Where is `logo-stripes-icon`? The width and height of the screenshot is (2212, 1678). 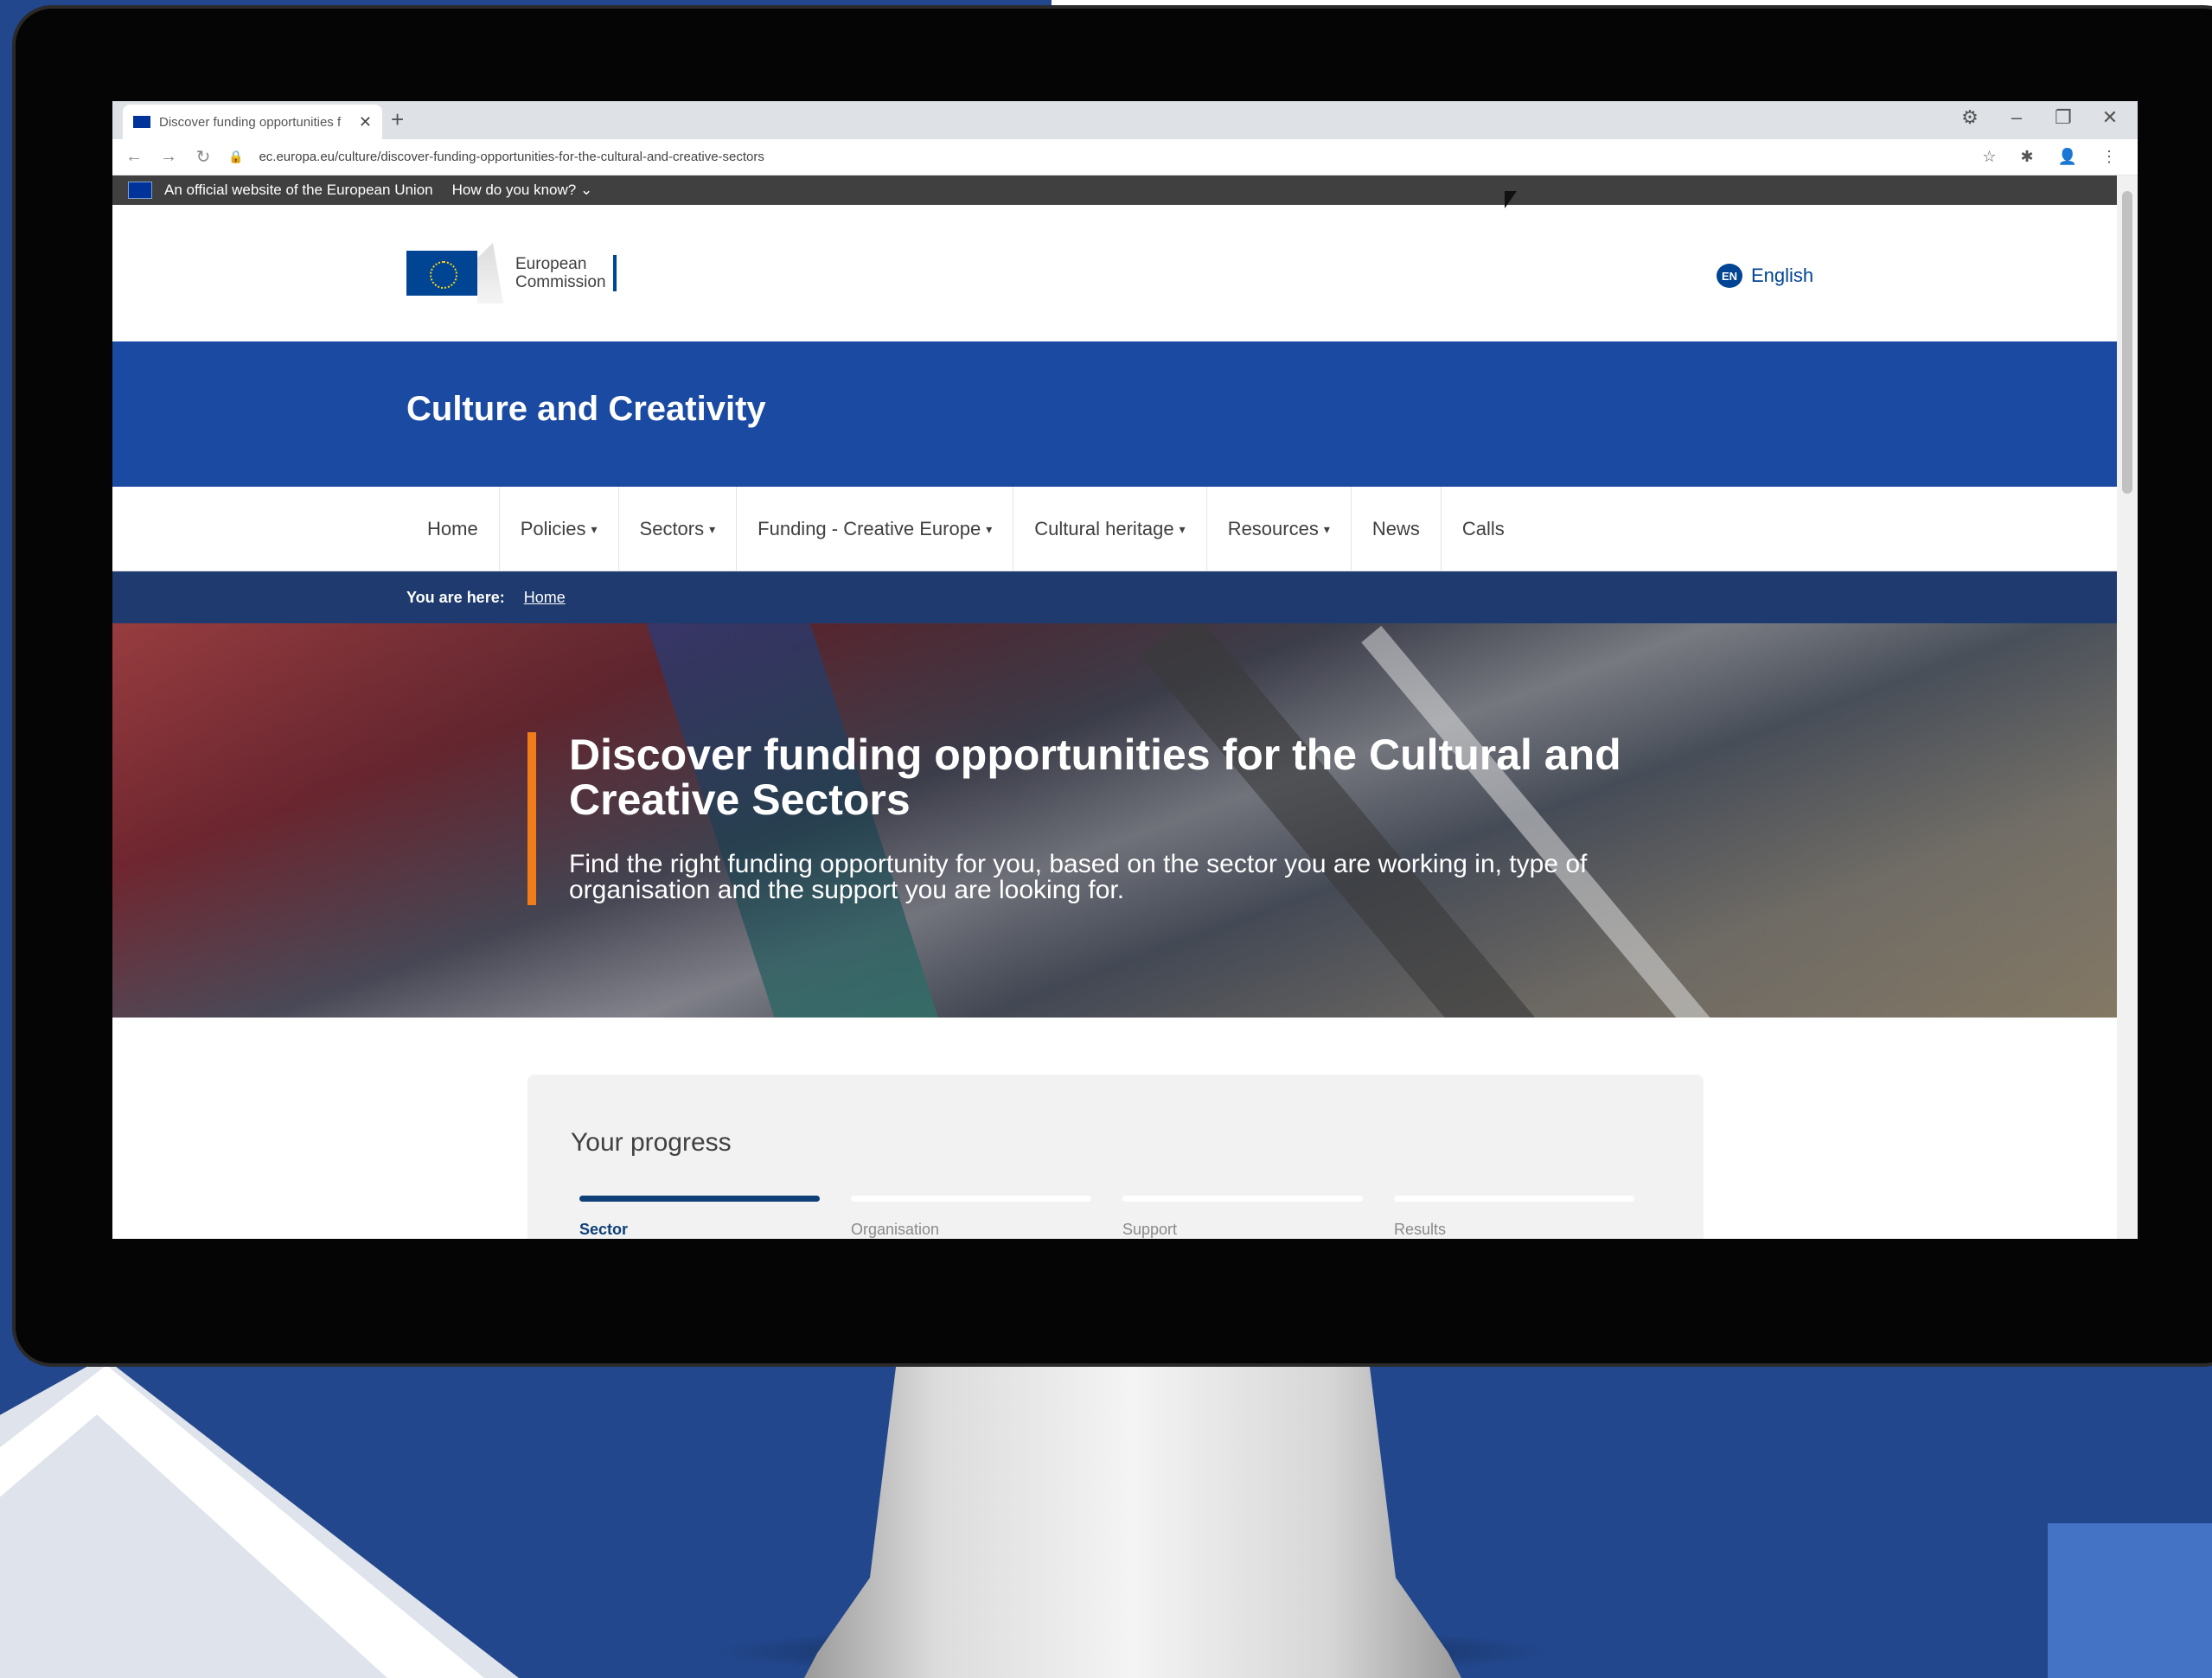
logo-stripes-icon is located at coordinates (490, 273).